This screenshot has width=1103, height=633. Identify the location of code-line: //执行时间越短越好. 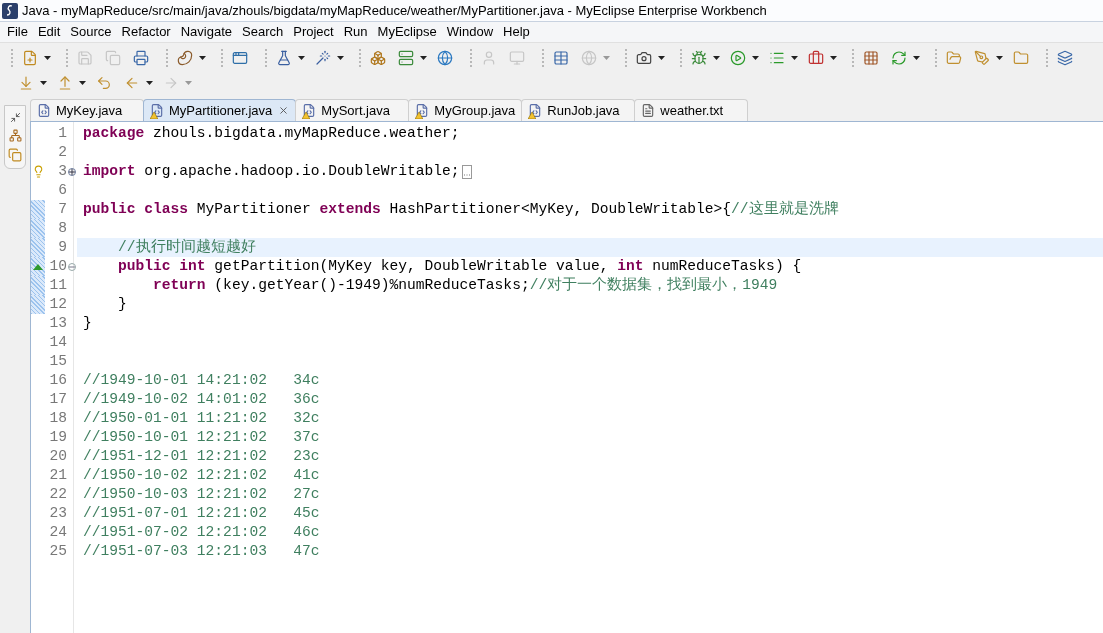
(186, 247).